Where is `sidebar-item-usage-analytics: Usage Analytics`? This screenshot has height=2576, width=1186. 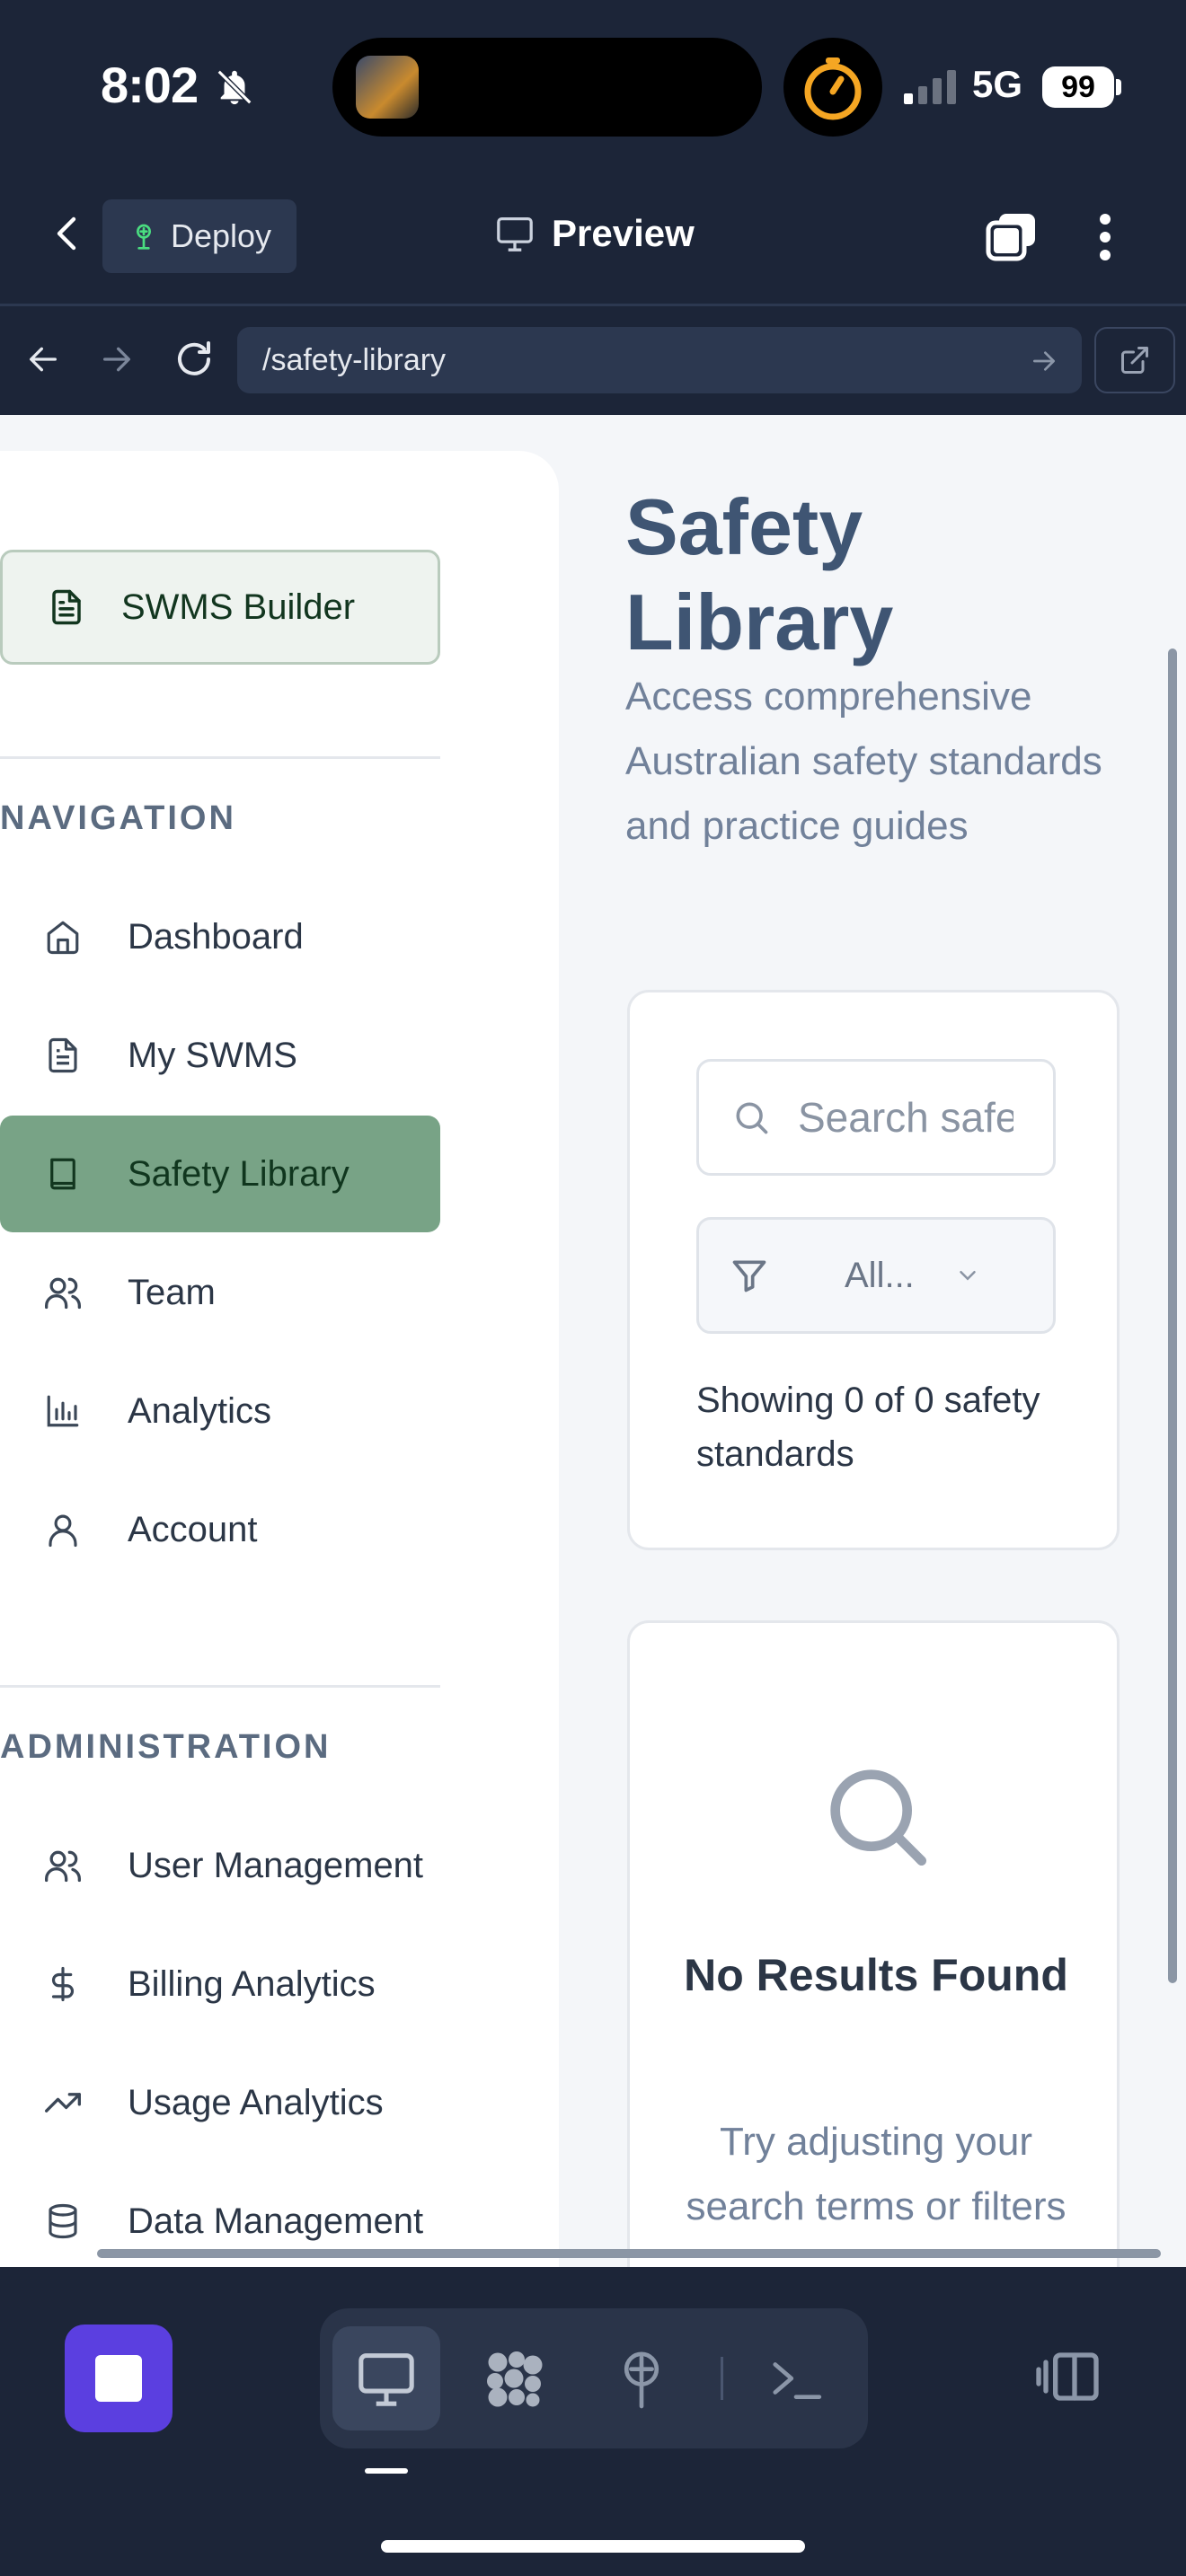 sidebar-item-usage-analytics: Usage Analytics is located at coordinates (220, 2102).